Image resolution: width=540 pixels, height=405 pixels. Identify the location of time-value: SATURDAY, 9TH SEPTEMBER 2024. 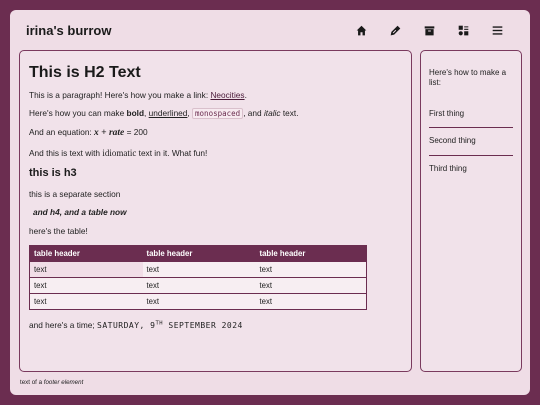
(170, 325).